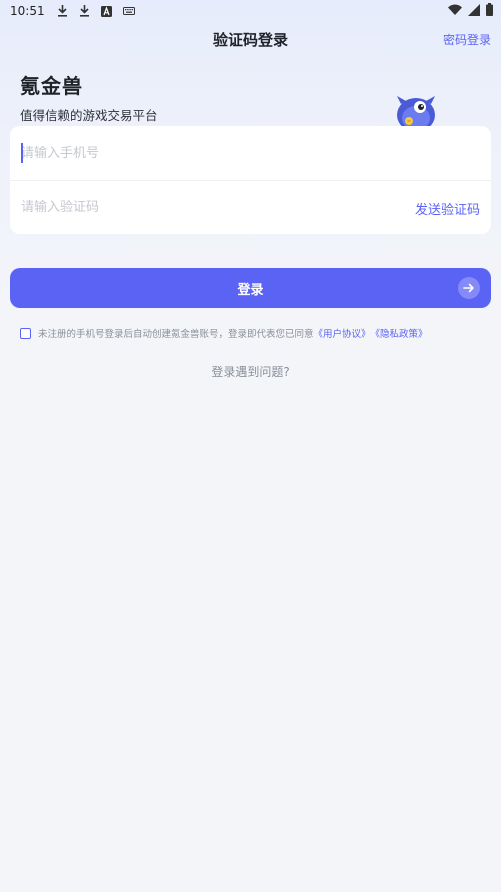 This screenshot has height=892, width=501. Describe the element at coordinates (250, 371) in the screenshot. I see `login-help-link: 登录遇到问题?` at that location.